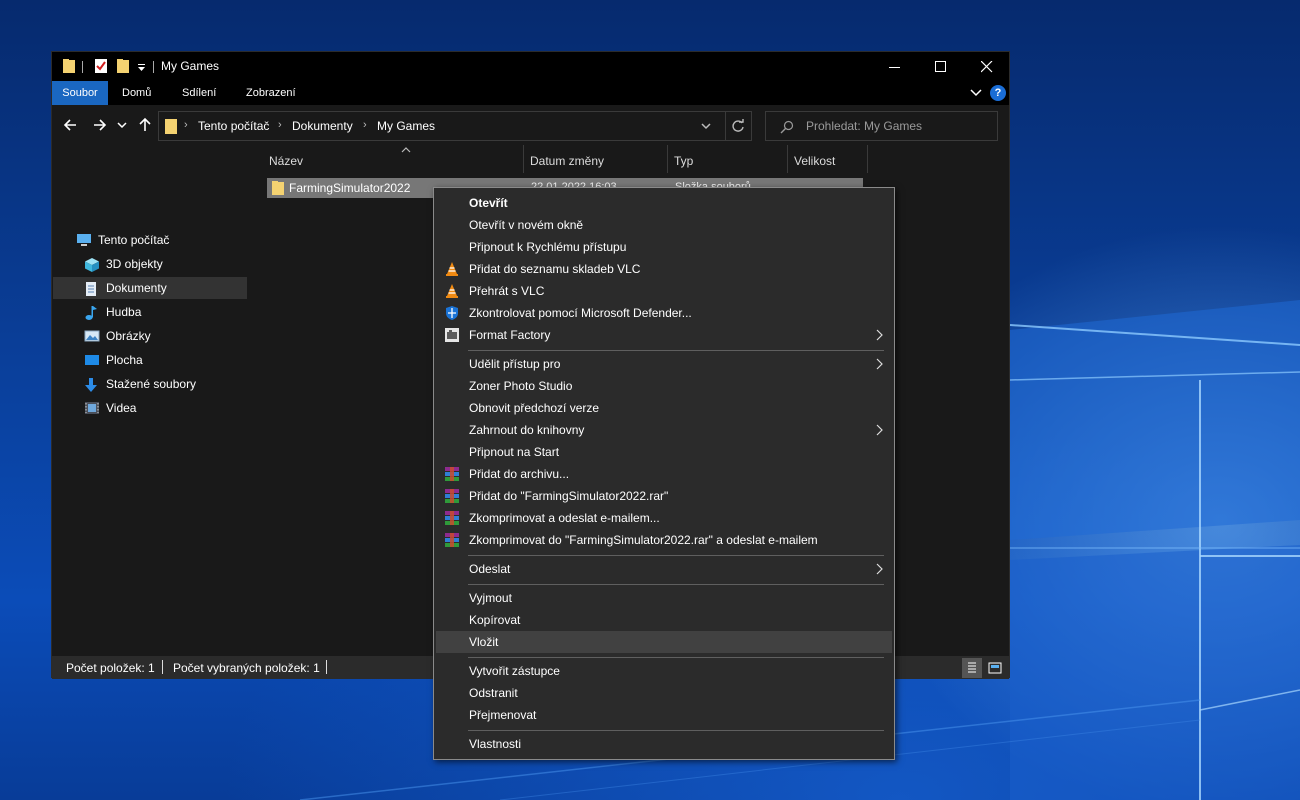 The image size is (1300, 800). Describe the element at coordinates (123, 67) in the screenshot. I see `new-folder-icon` at that location.